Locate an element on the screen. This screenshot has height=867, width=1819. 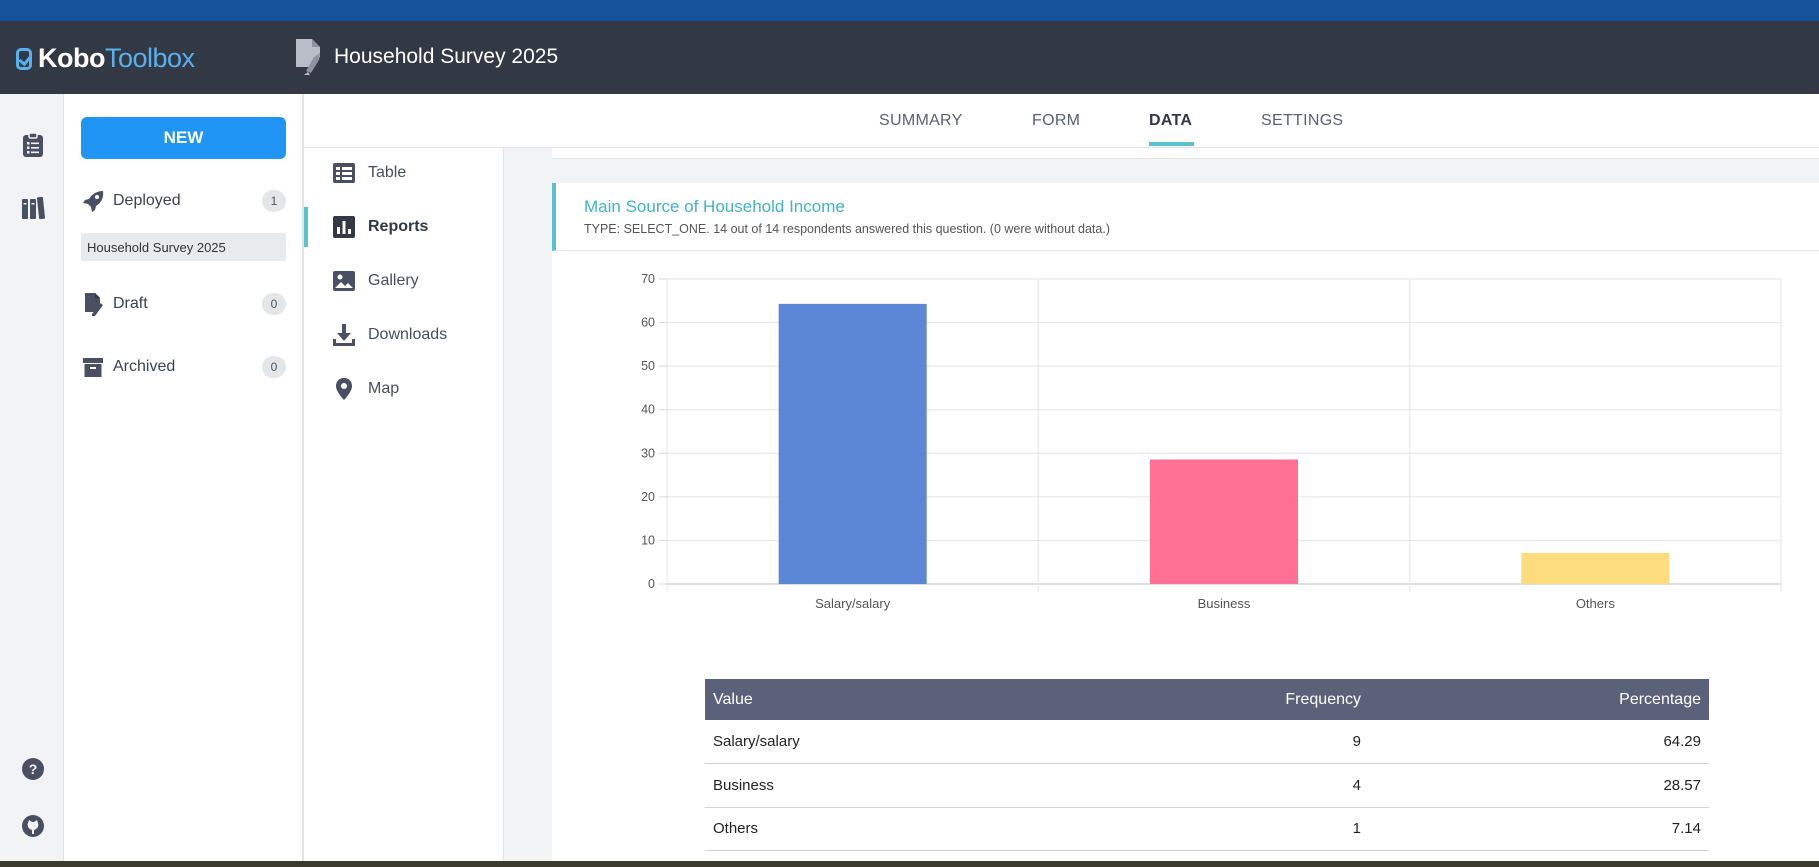
new-project-button: NEW is located at coordinates (183, 138).